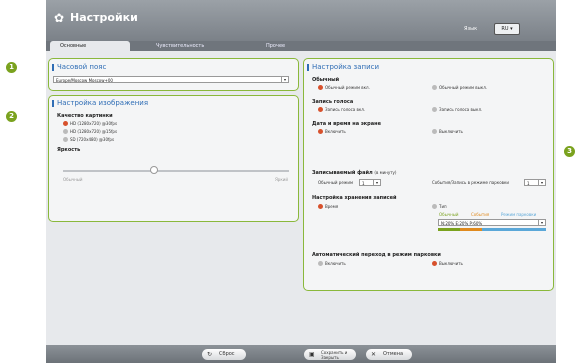 Image resolution: width=576 pixels, height=363 pixels. I want to click on brightness-knob, so click(154, 170).